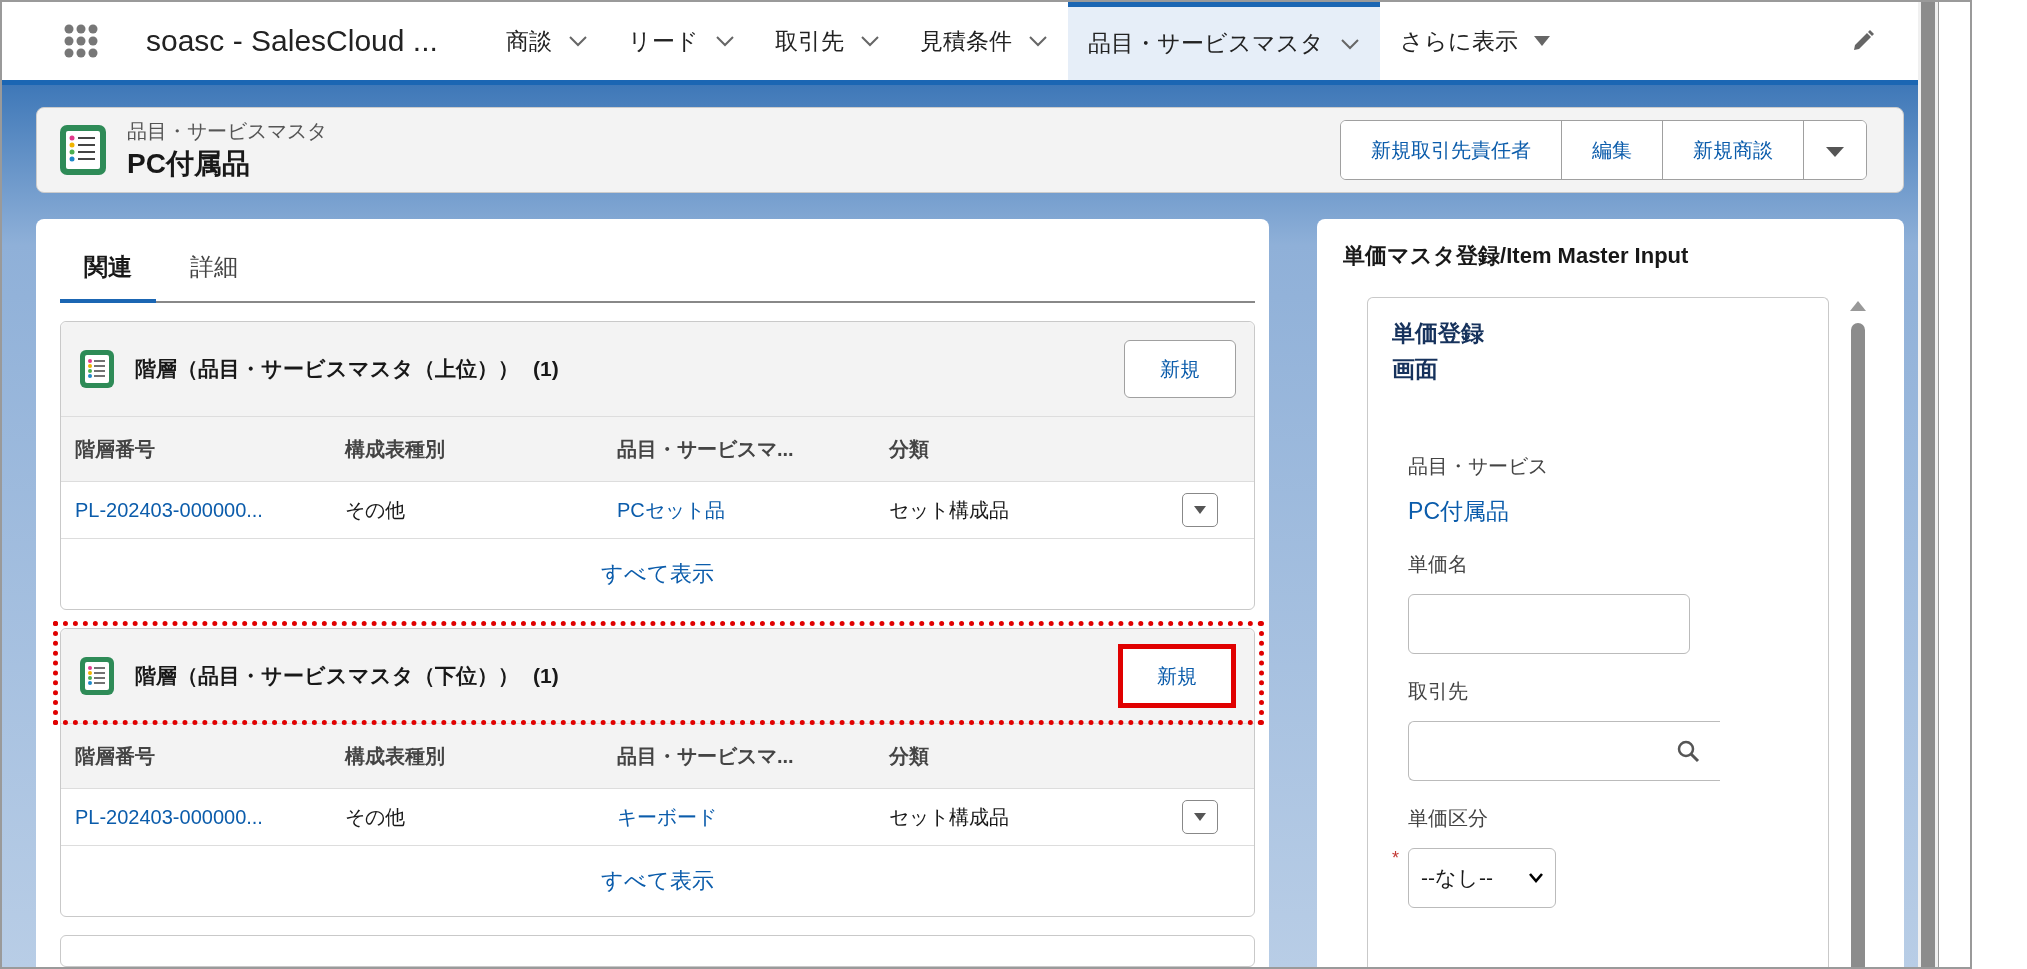 This screenshot has width=2027, height=969. What do you see at coordinates (984, 41) in the screenshot?
I see `nav-tab: 見積条件` at bounding box center [984, 41].